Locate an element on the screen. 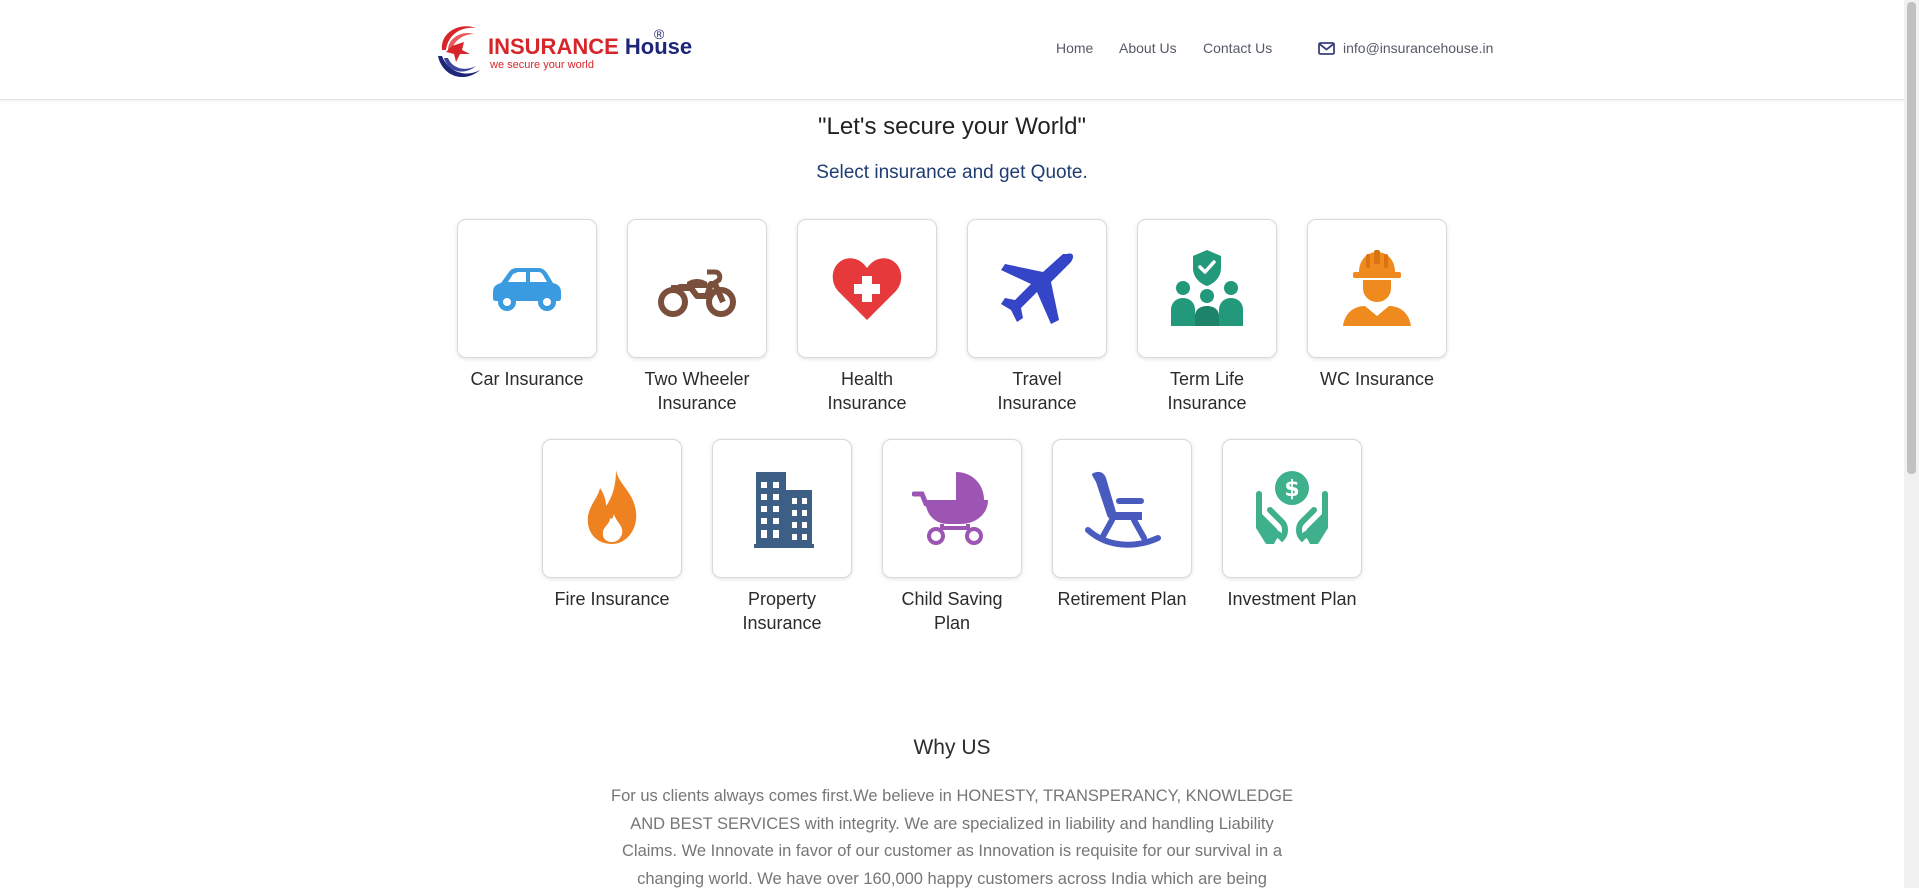 The width and height of the screenshot is (1919, 888). product-card-wc: WC Insurance is located at coordinates (1377, 305).